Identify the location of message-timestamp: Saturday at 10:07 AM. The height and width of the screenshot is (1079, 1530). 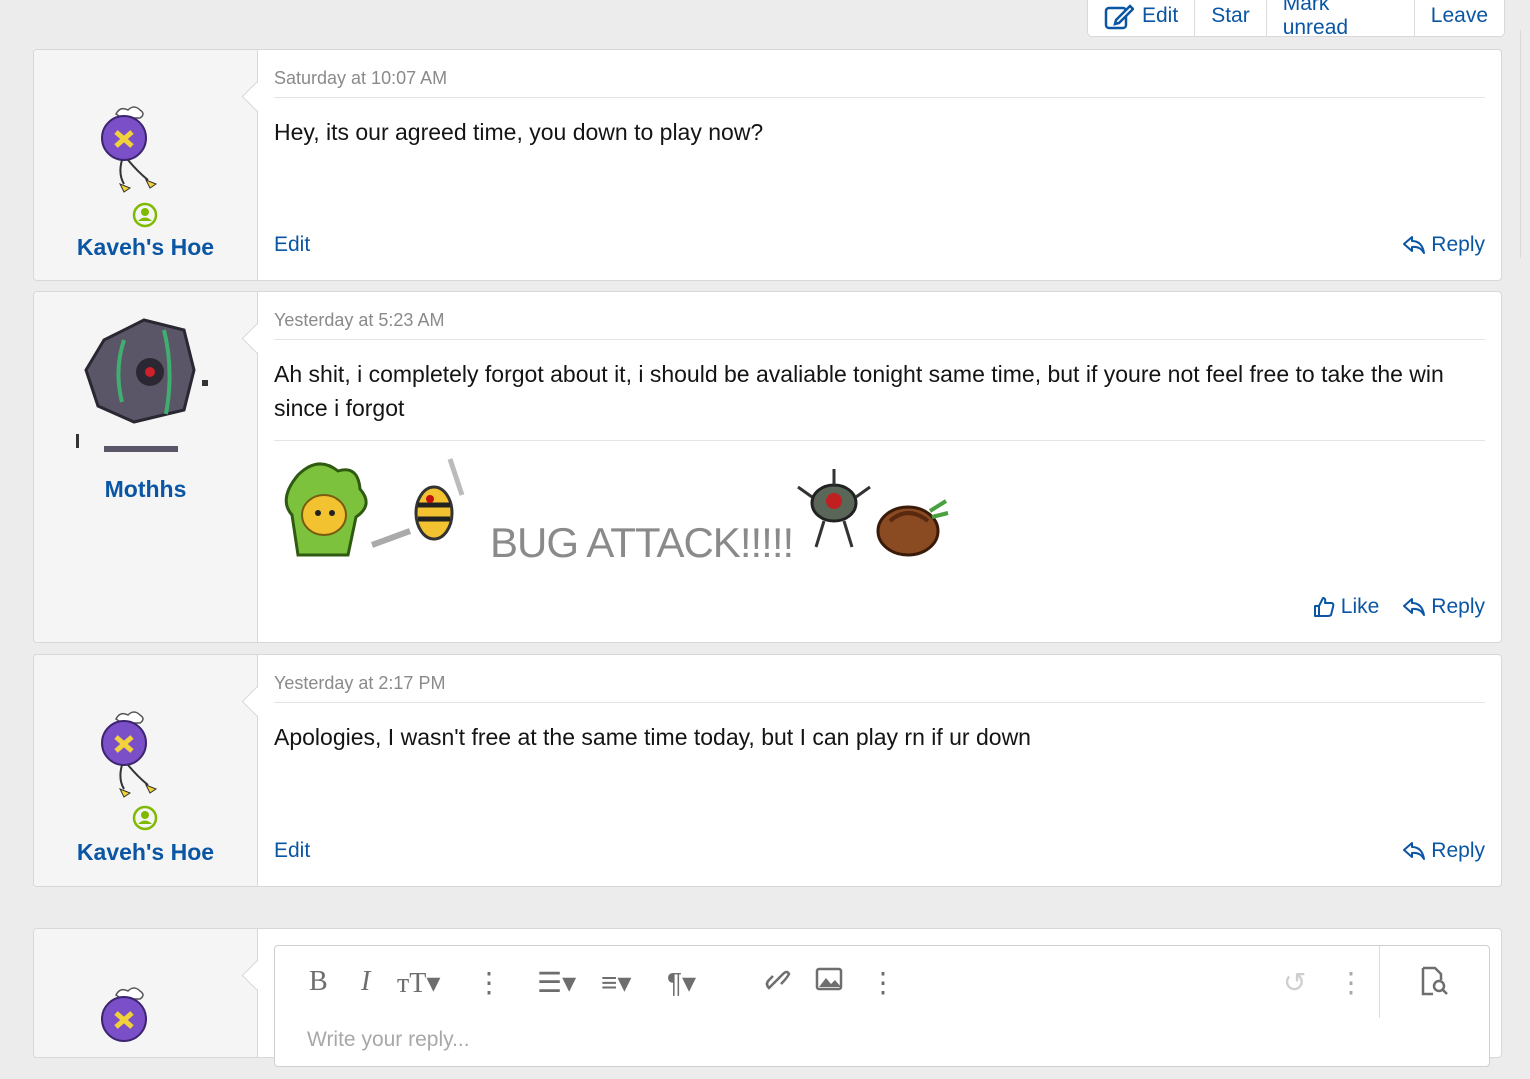
(879, 83).